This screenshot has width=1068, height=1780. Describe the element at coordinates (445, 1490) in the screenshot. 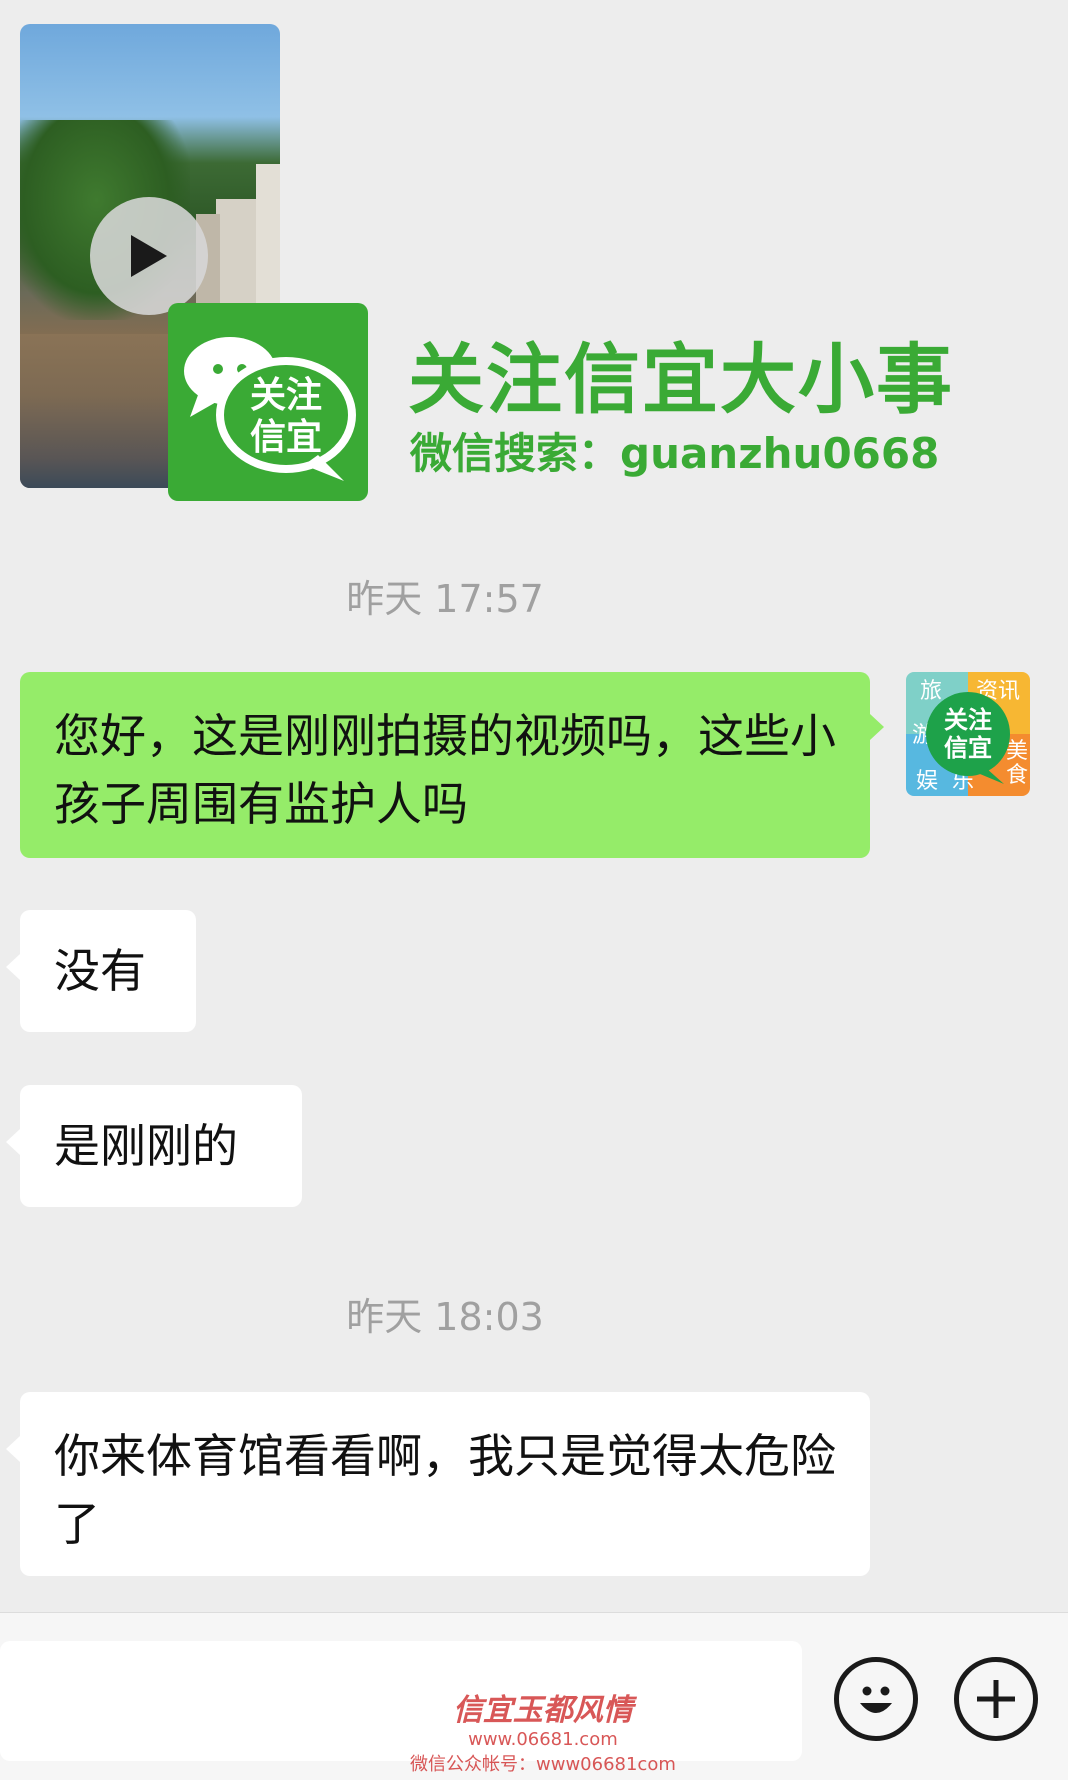

I see `message-text: 你来体育馆看看啊，我只是觉得太危险了` at that location.